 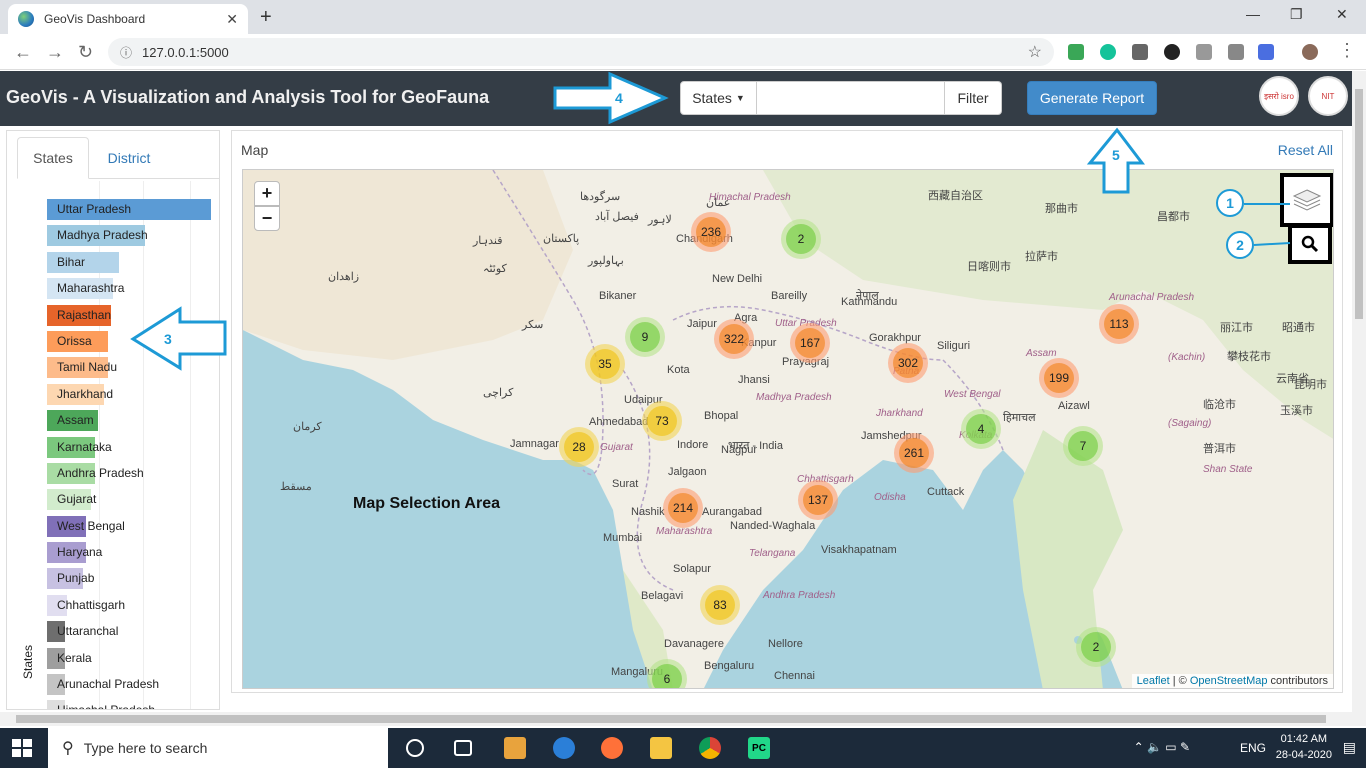 I want to click on state-bar-row: Rajasthan, so click(x=132, y=317).